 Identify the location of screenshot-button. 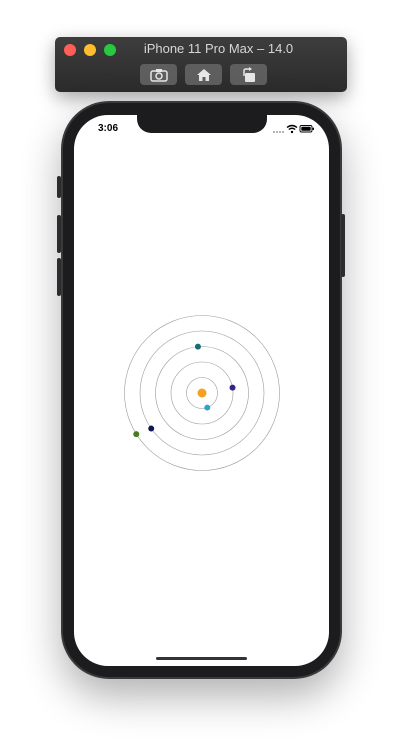
(158, 74).